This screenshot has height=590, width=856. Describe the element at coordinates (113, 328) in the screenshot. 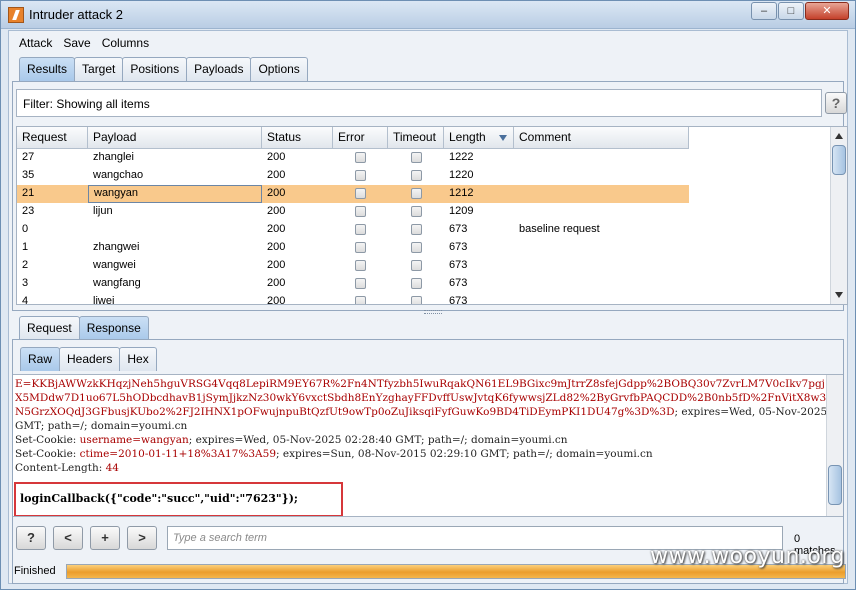

I see `tab-response: Response` at that location.